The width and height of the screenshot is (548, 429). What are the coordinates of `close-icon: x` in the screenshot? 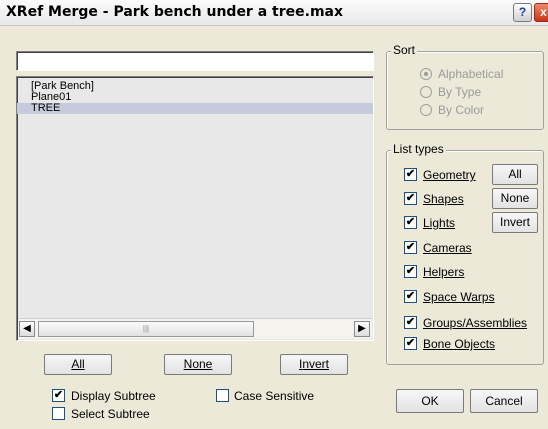 It's located at (541, 12).